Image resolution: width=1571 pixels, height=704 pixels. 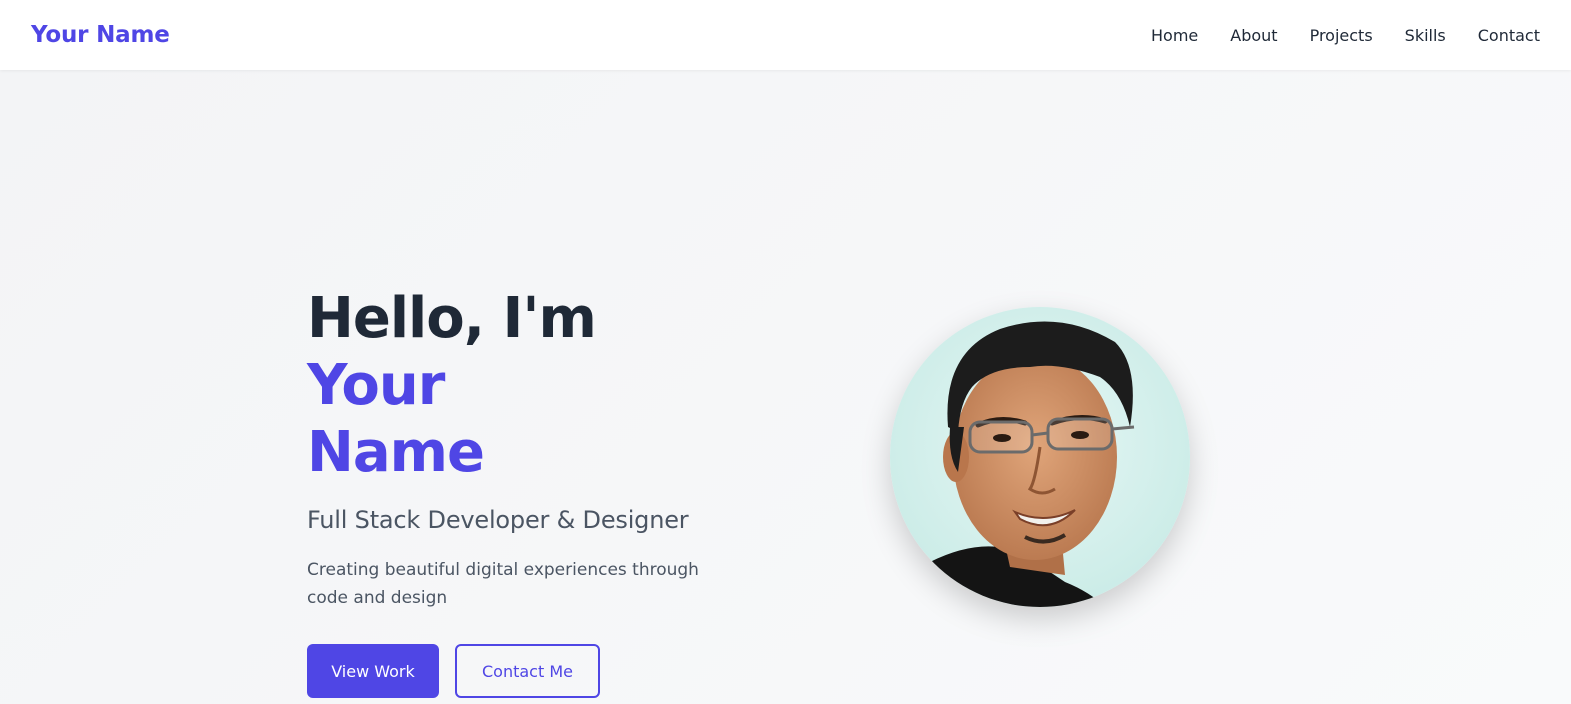 What do you see at coordinates (376, 385) in the screenshot?
I see `hero-title-highlight-1: Your` at bounding box center [376, 385].